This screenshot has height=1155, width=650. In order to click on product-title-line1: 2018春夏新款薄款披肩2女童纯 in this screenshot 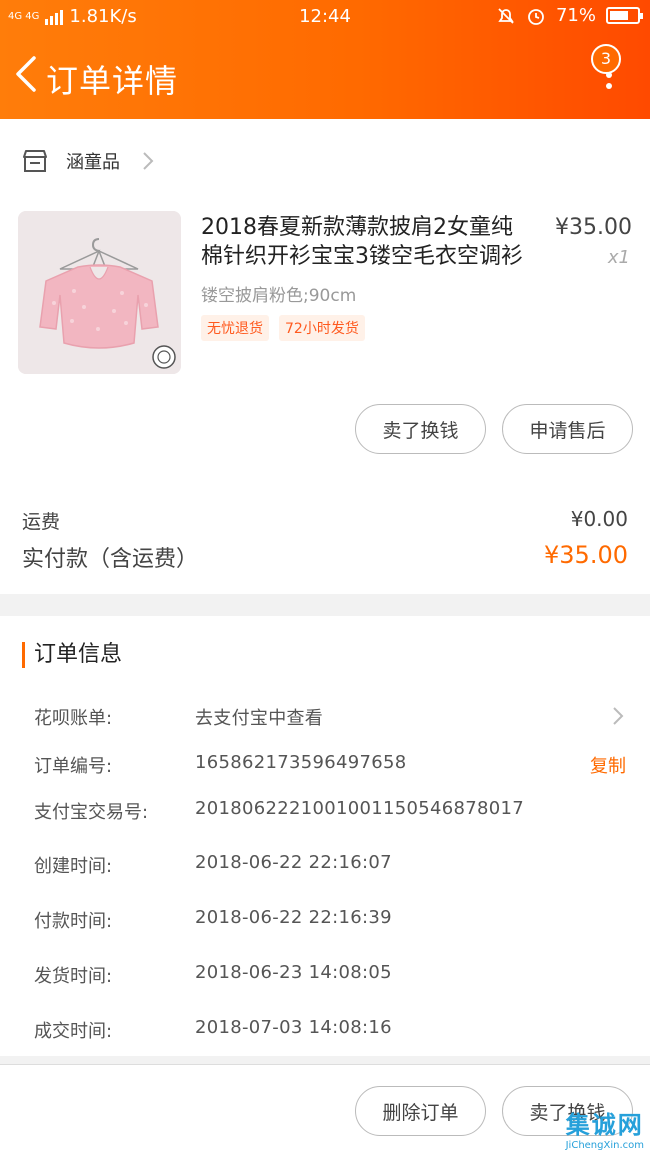, I will do `click(357, 227)`.